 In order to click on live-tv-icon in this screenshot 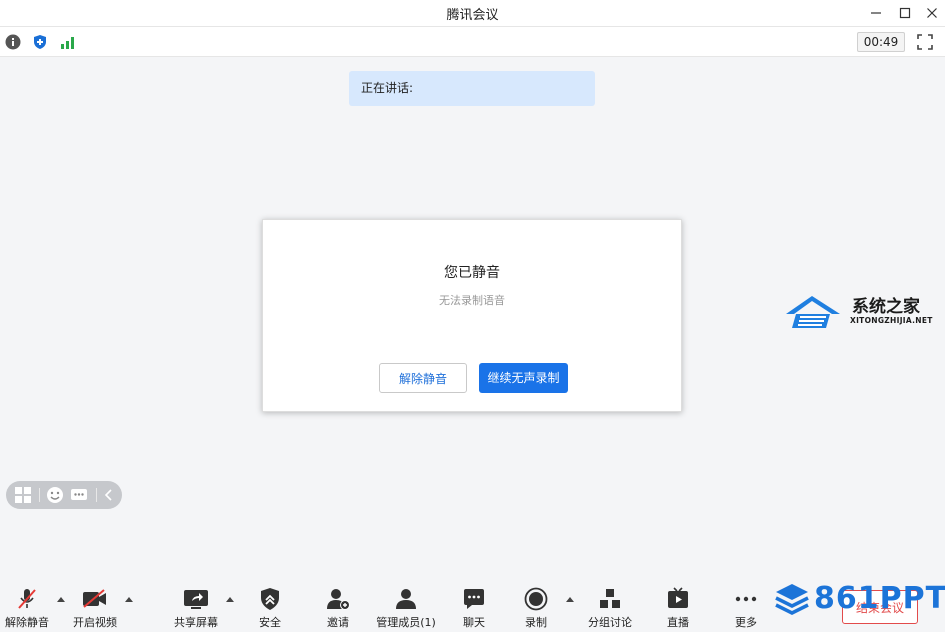, I will do `click(678, 599)`.